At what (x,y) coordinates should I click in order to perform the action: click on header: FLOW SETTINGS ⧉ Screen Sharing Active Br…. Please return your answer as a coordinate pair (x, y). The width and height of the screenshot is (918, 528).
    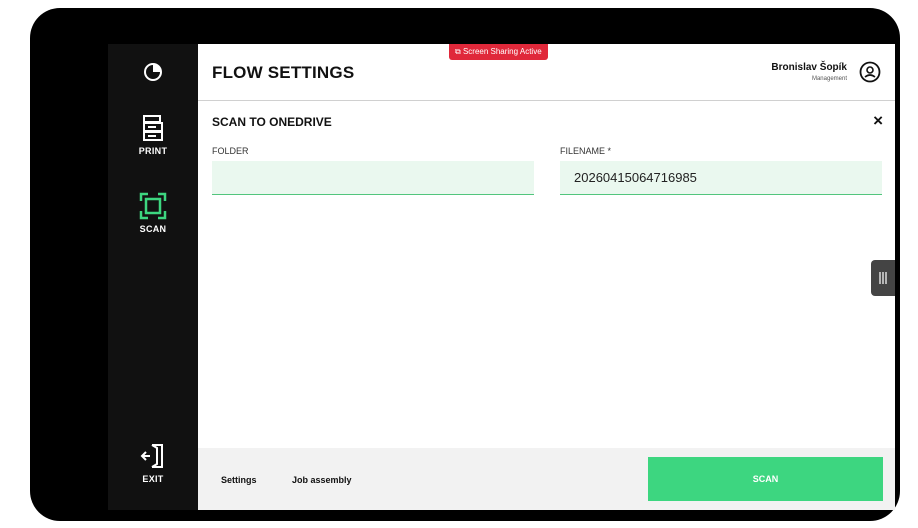
    Looking at the image, I should click on (546, 72).